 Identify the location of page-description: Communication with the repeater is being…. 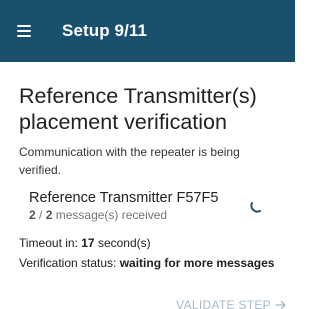
(129, 161).